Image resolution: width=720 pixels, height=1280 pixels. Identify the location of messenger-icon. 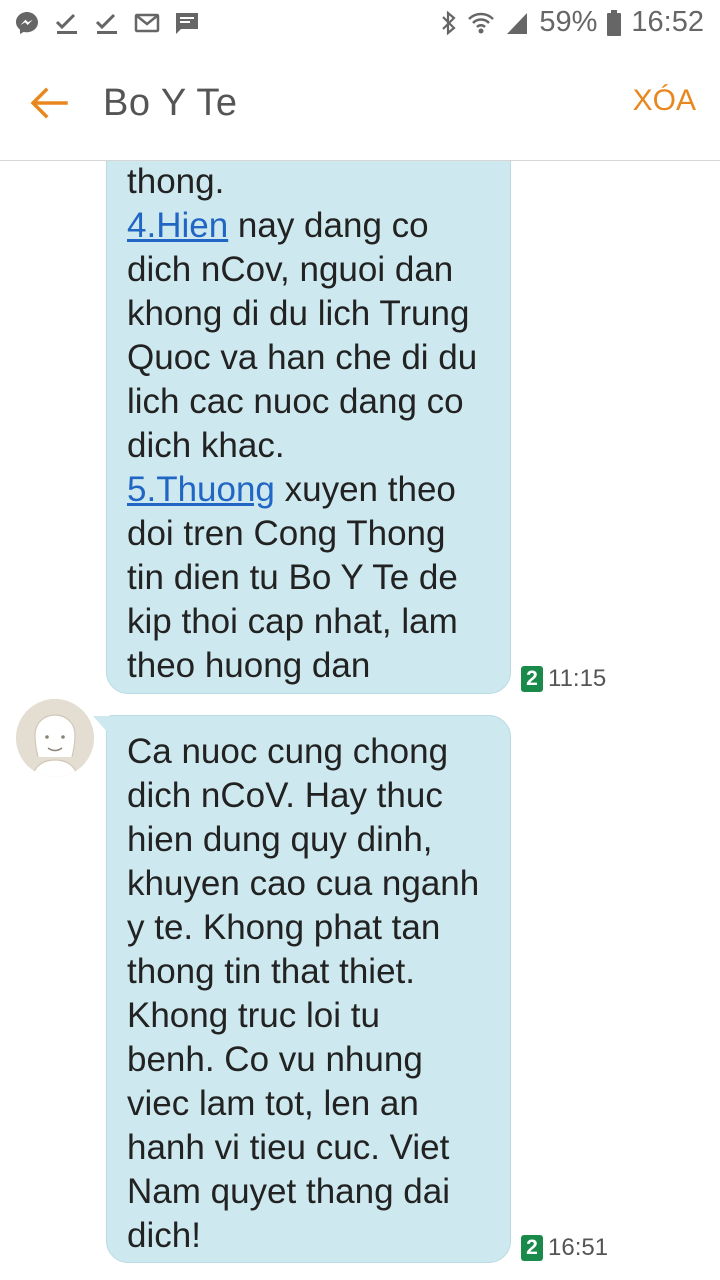
(27, 23).